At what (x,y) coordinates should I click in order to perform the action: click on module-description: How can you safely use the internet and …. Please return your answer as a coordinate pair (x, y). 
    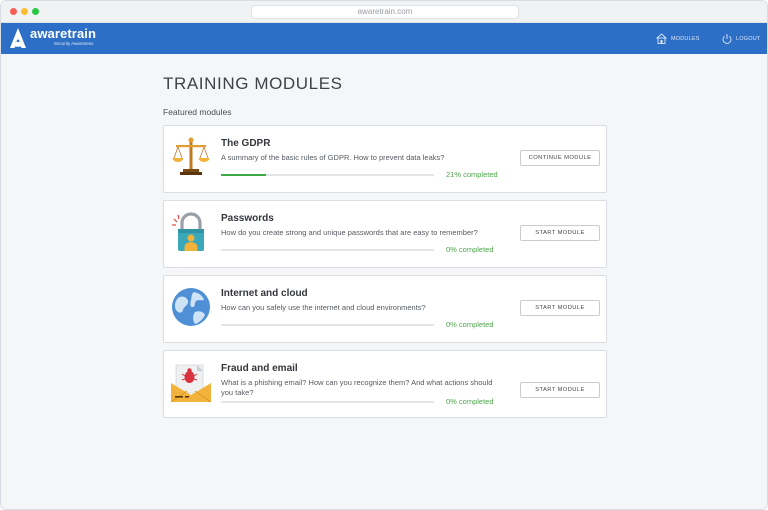
    Looking at the image, I should click on (323, 307).